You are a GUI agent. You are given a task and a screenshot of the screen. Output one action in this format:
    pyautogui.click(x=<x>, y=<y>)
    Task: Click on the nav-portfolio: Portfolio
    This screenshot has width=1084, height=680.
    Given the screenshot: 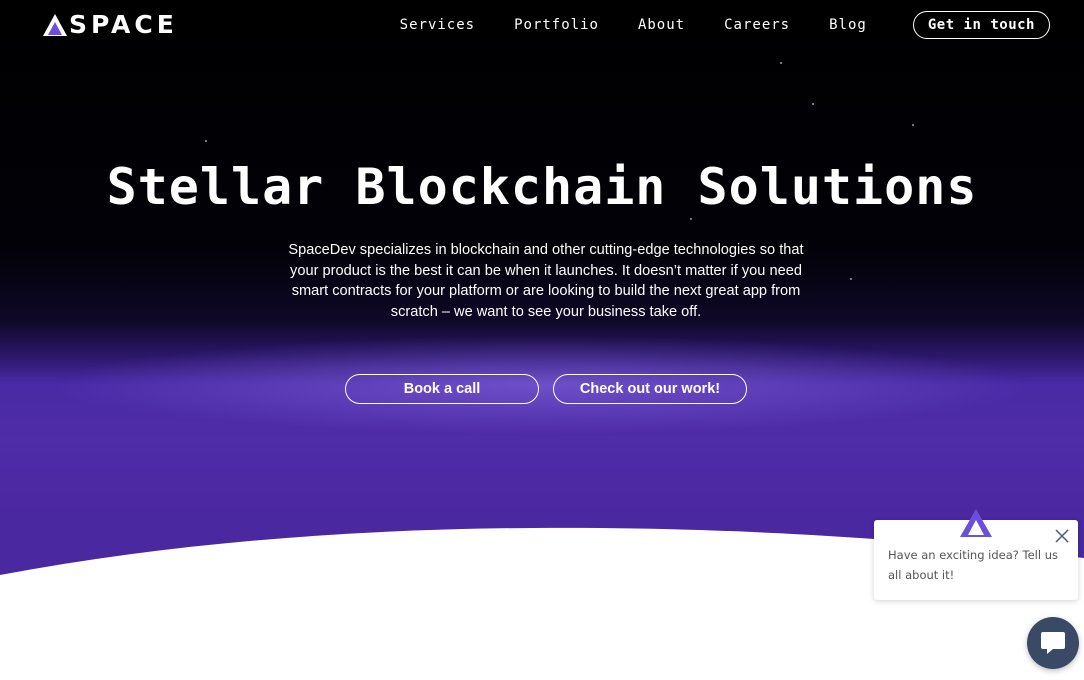 What is the action you would take?
    pyautogui.click(x=556, y=25)
    